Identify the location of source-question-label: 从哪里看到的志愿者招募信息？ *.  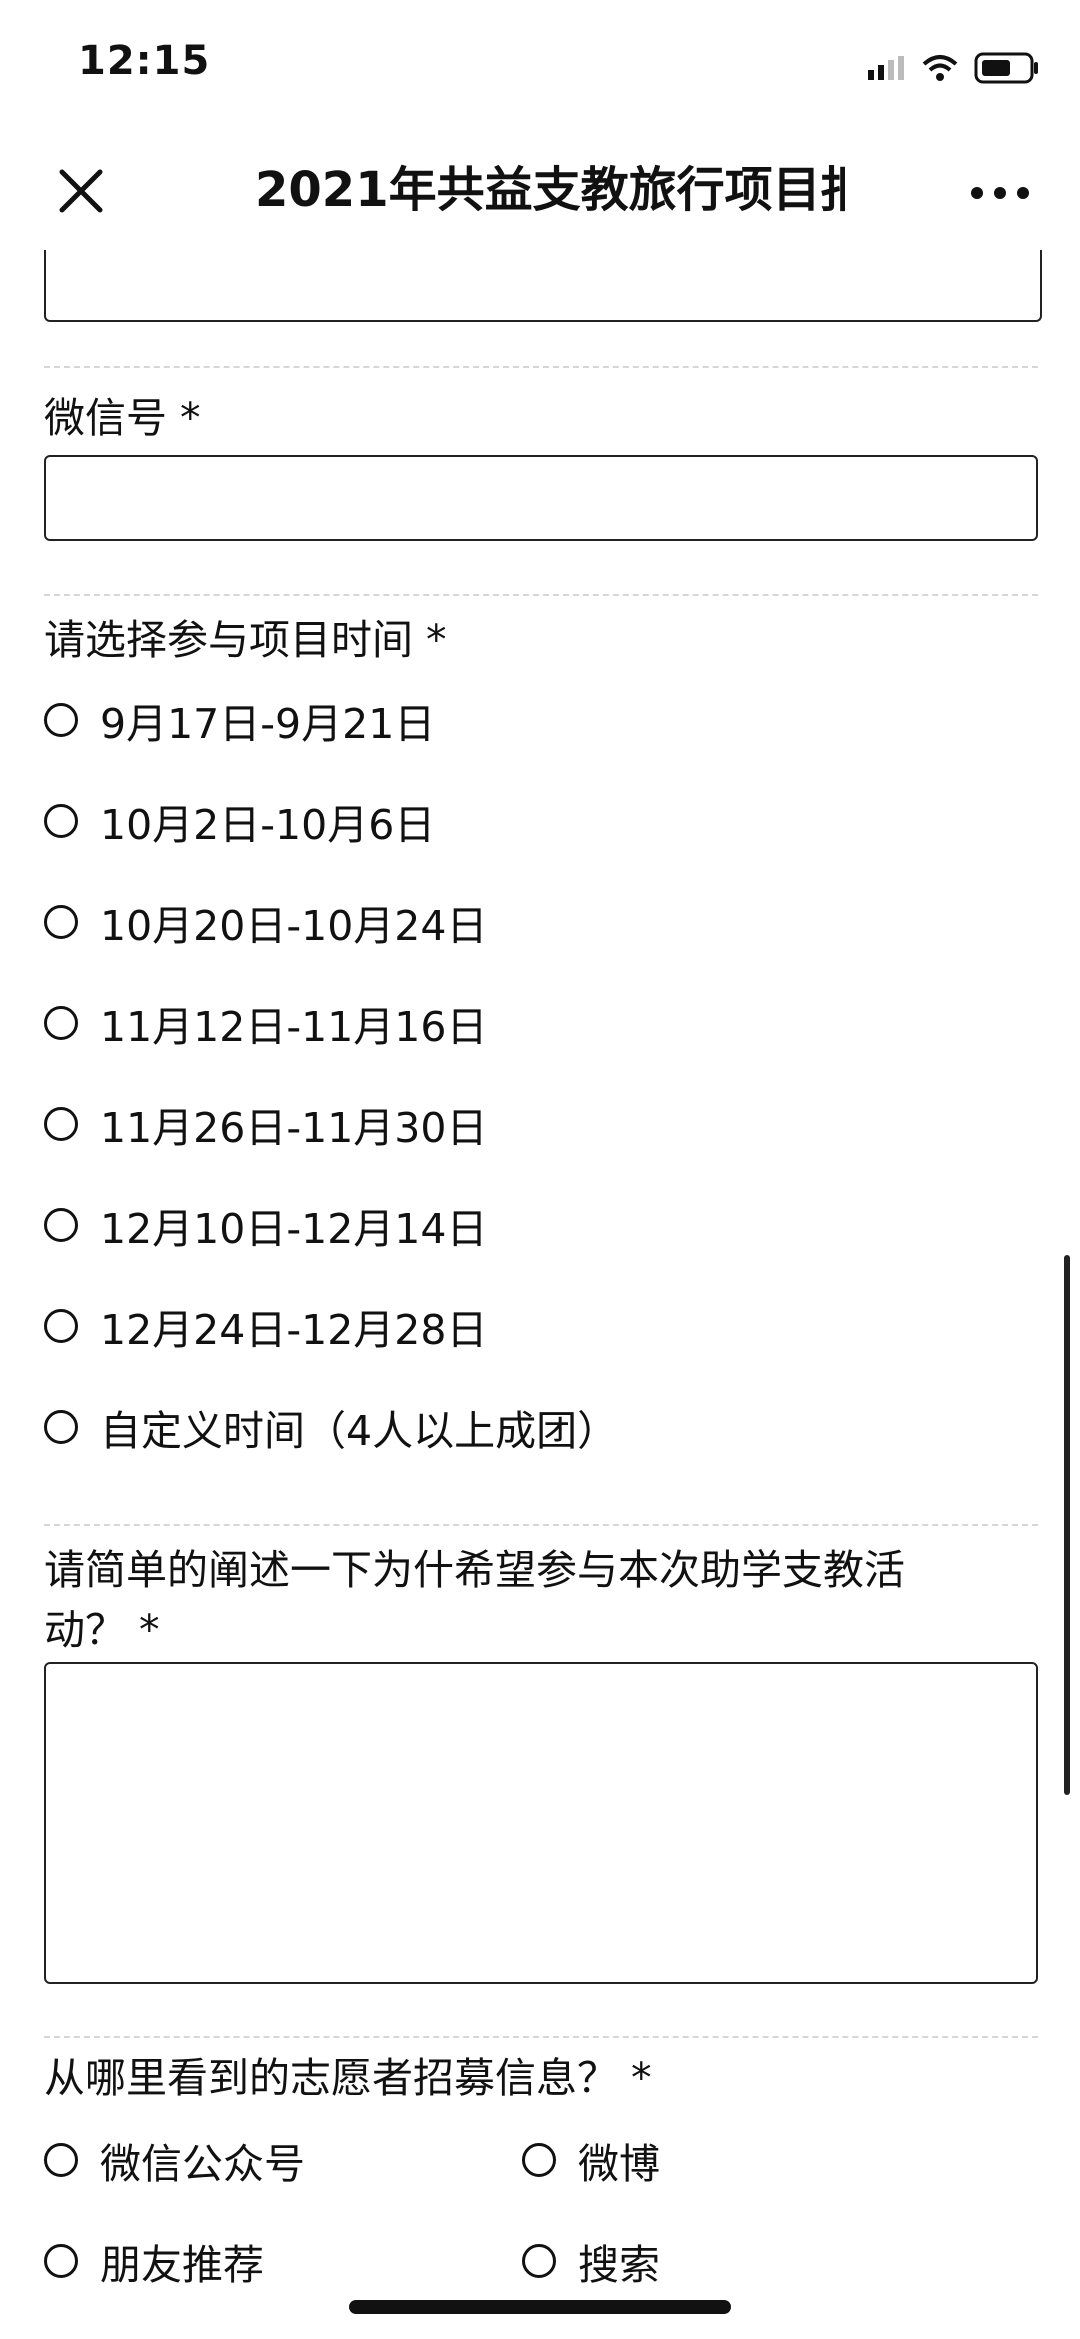
(348, 2078).